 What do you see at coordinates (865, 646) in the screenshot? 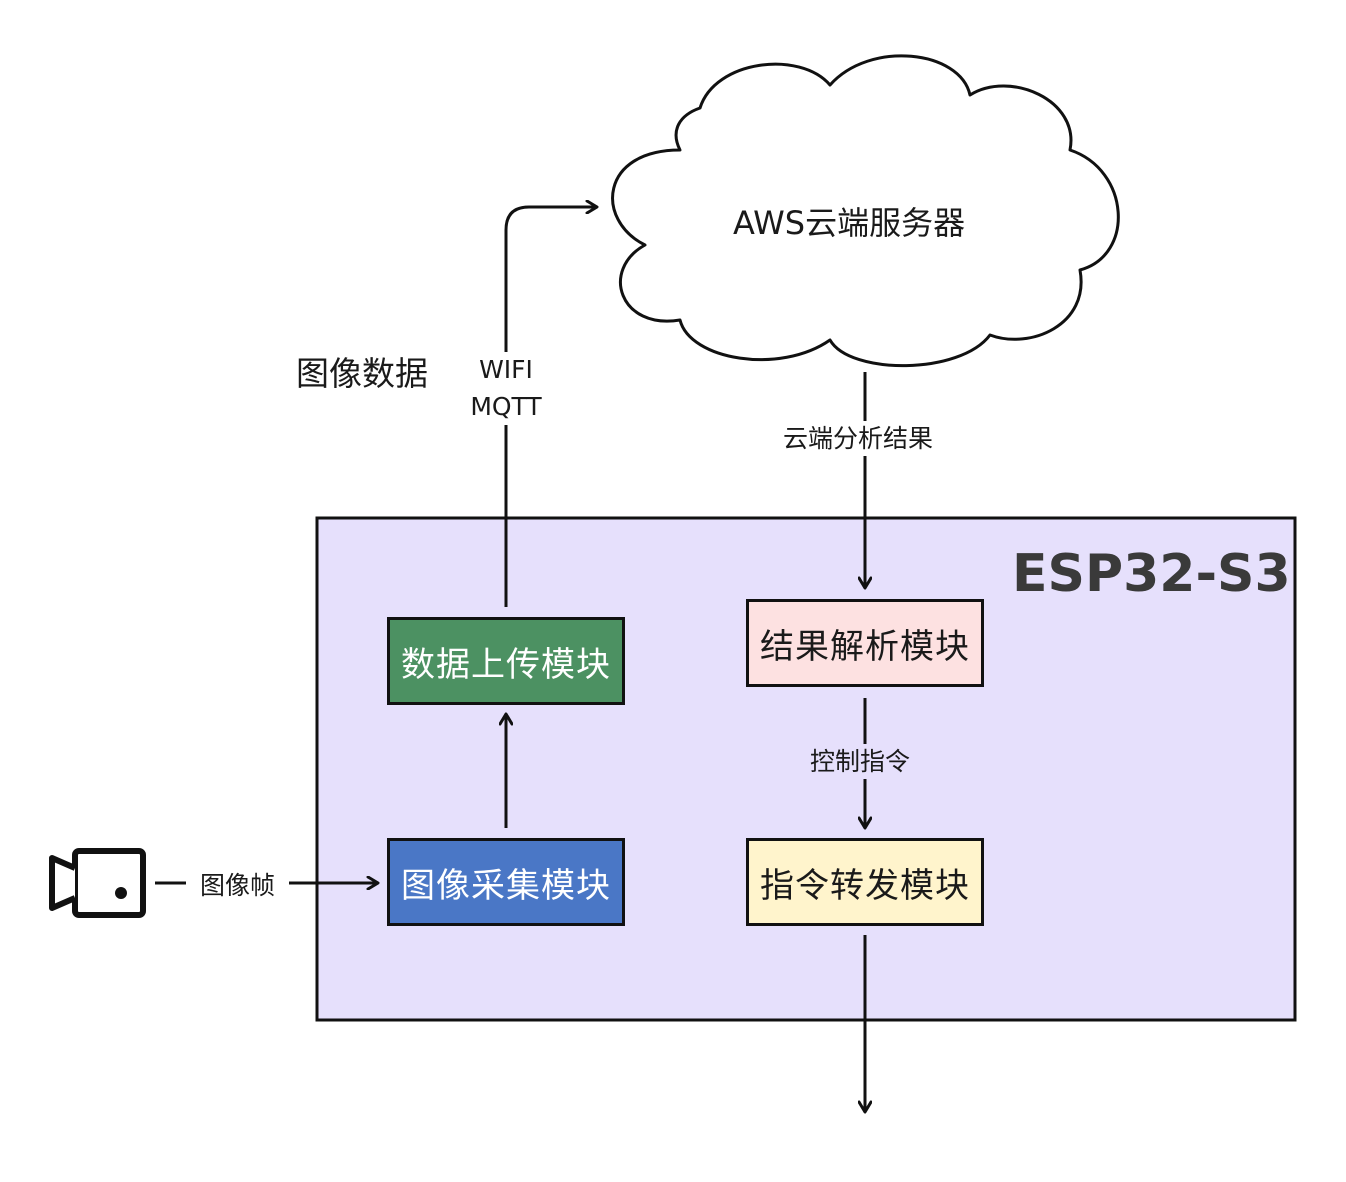
I see `parse-module-label: 结果解析模块` at bounding box center [865, 646].